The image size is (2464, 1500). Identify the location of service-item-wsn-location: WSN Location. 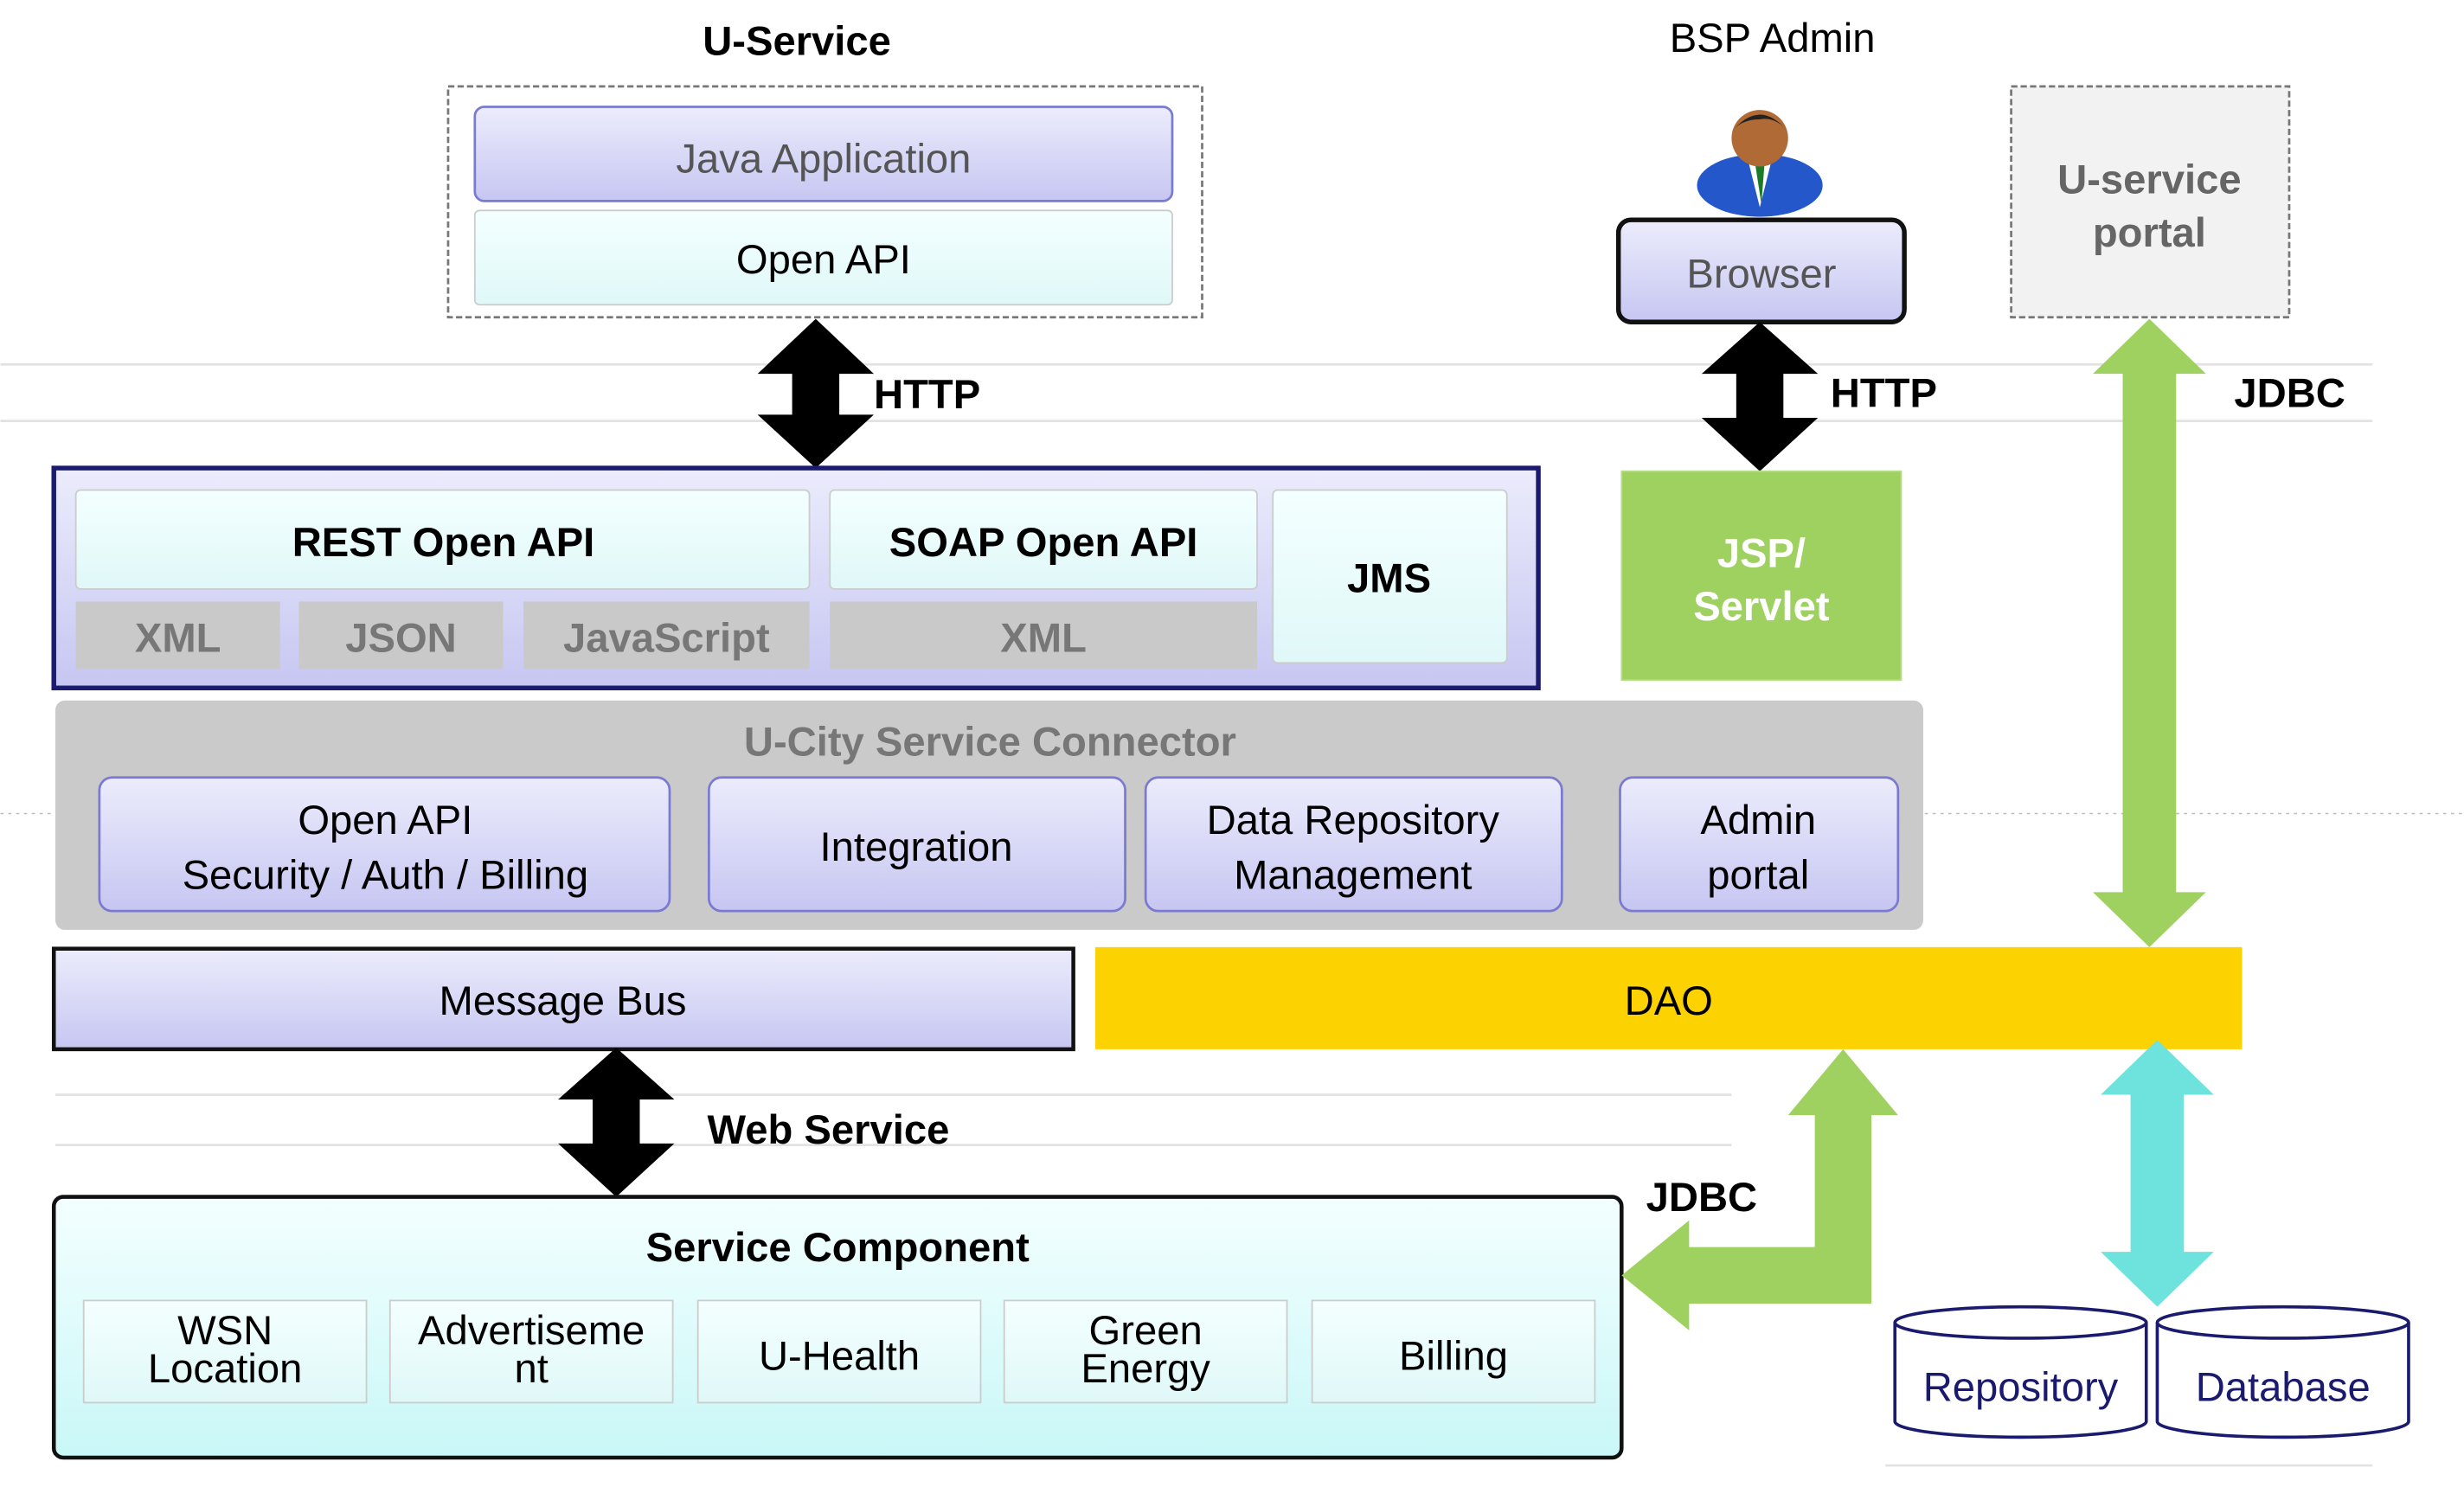
(225, 1351).